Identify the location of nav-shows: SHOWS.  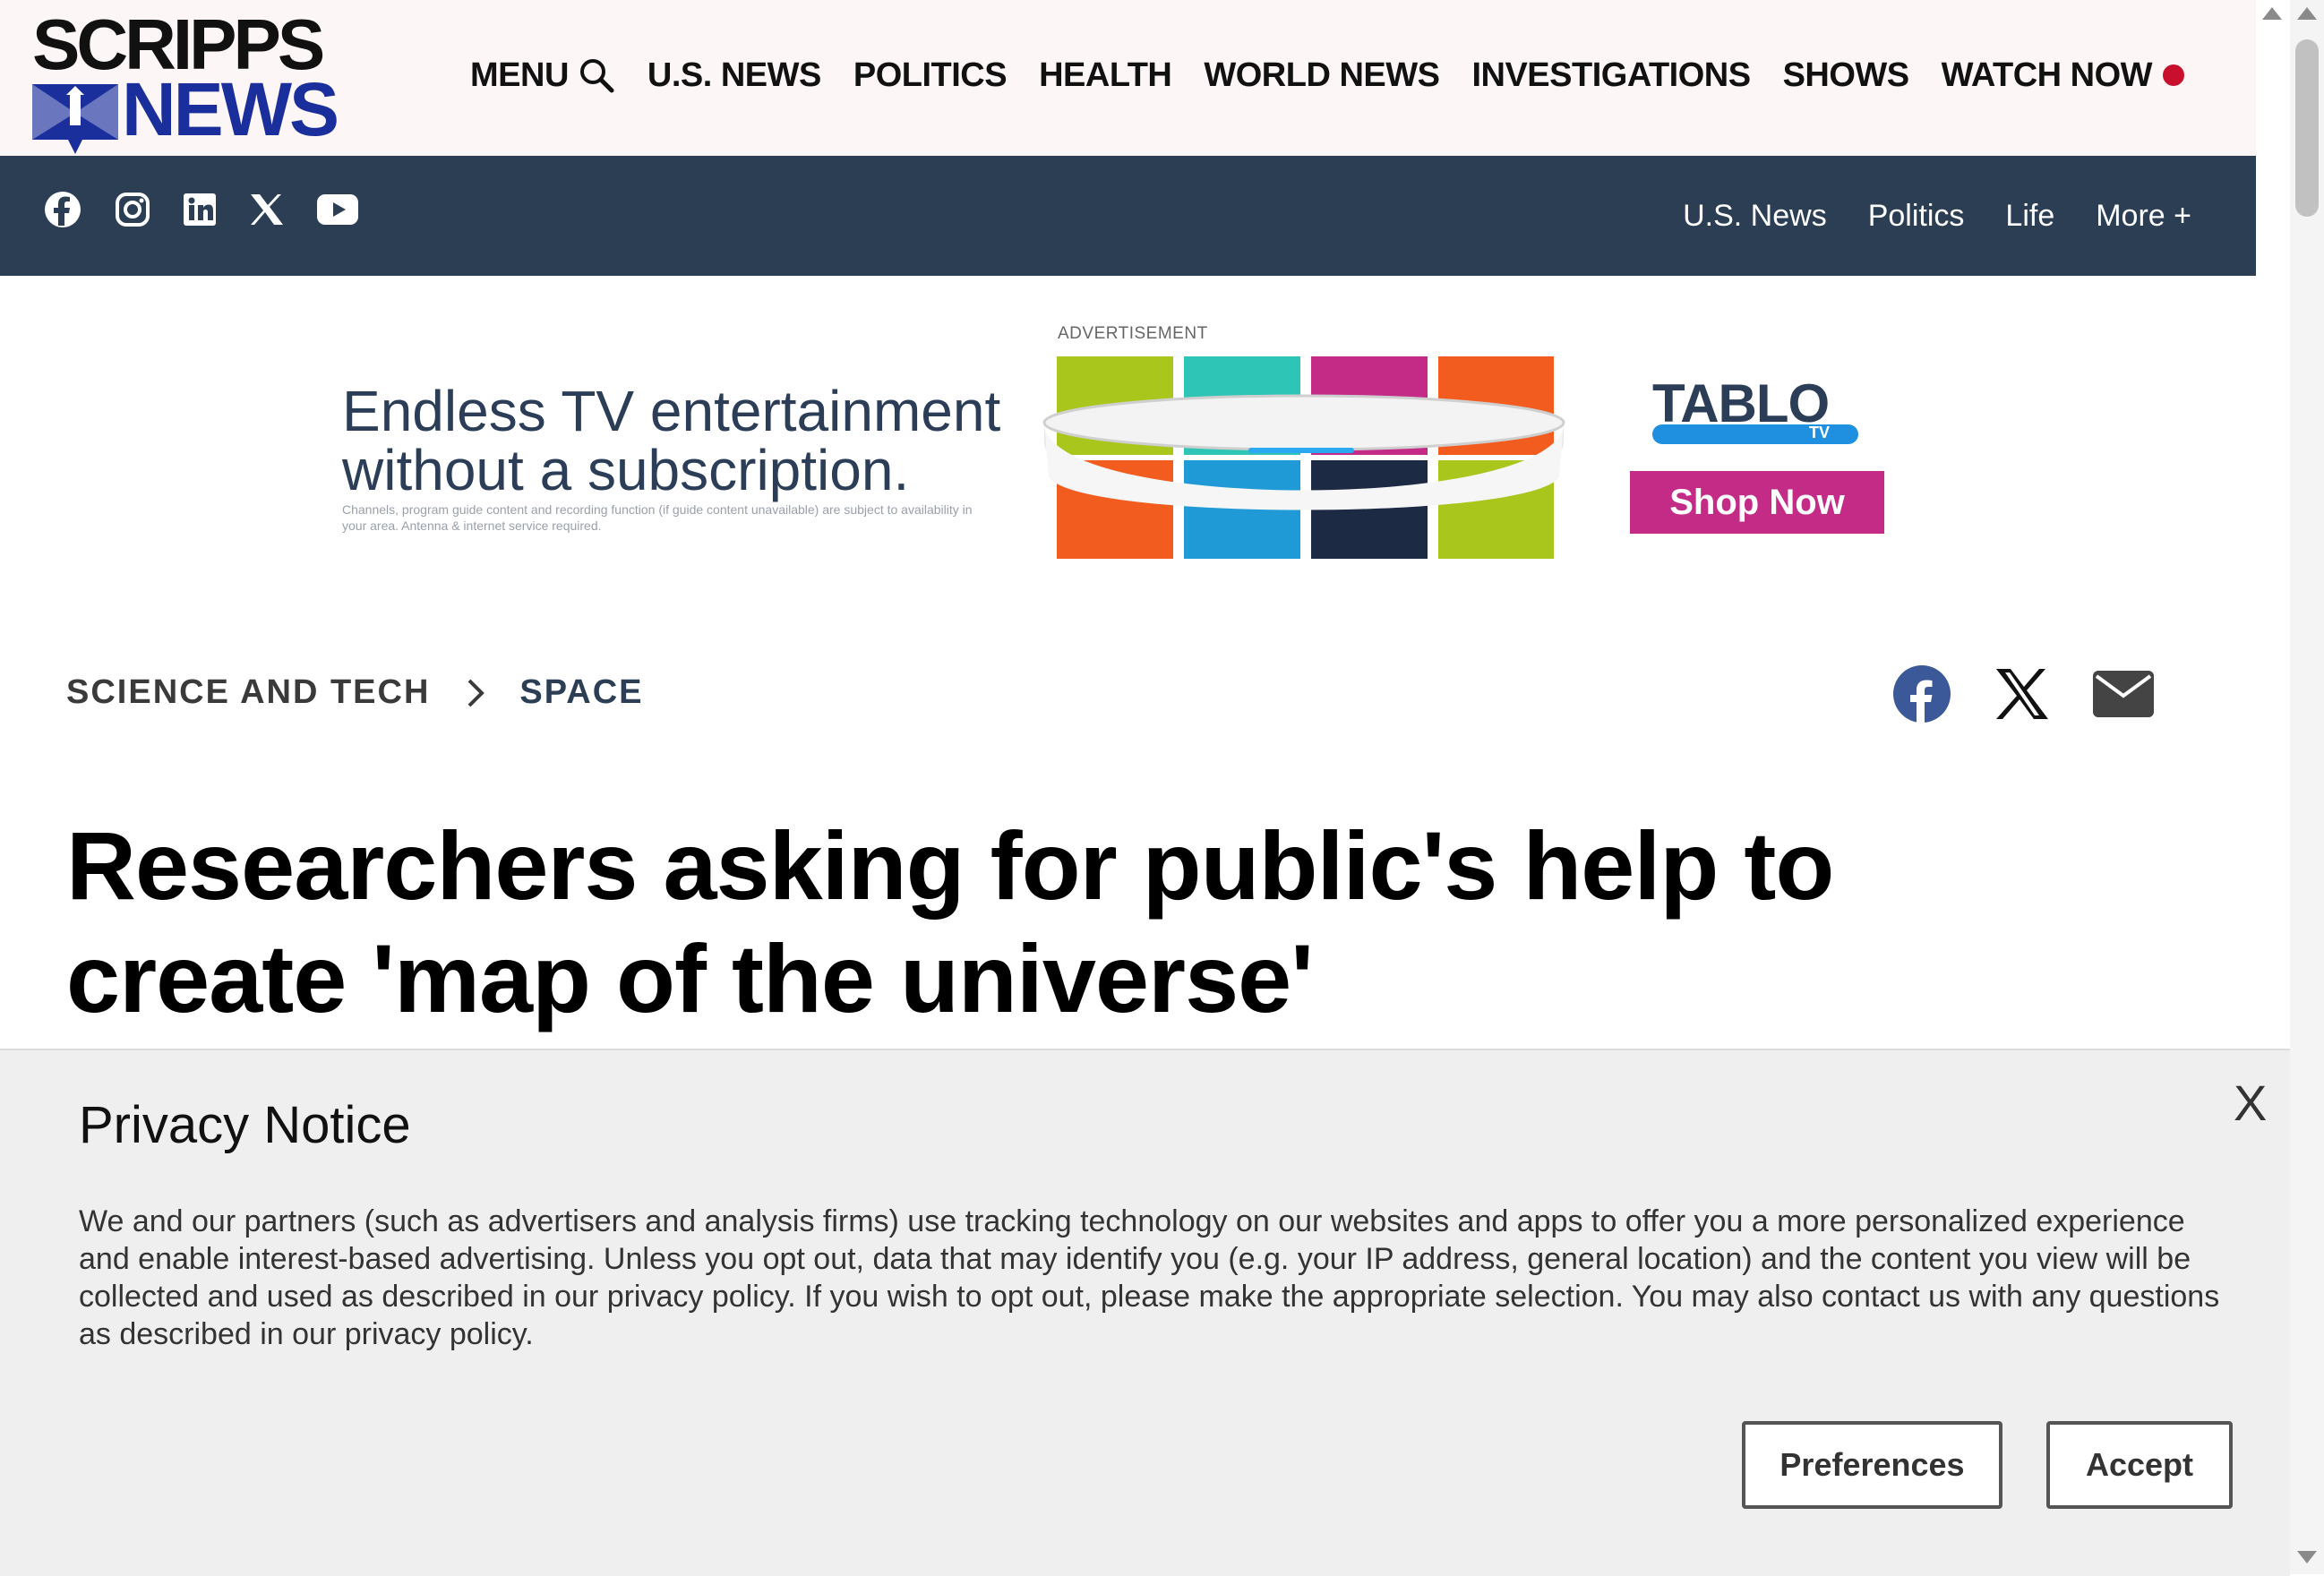
(1847, 75).